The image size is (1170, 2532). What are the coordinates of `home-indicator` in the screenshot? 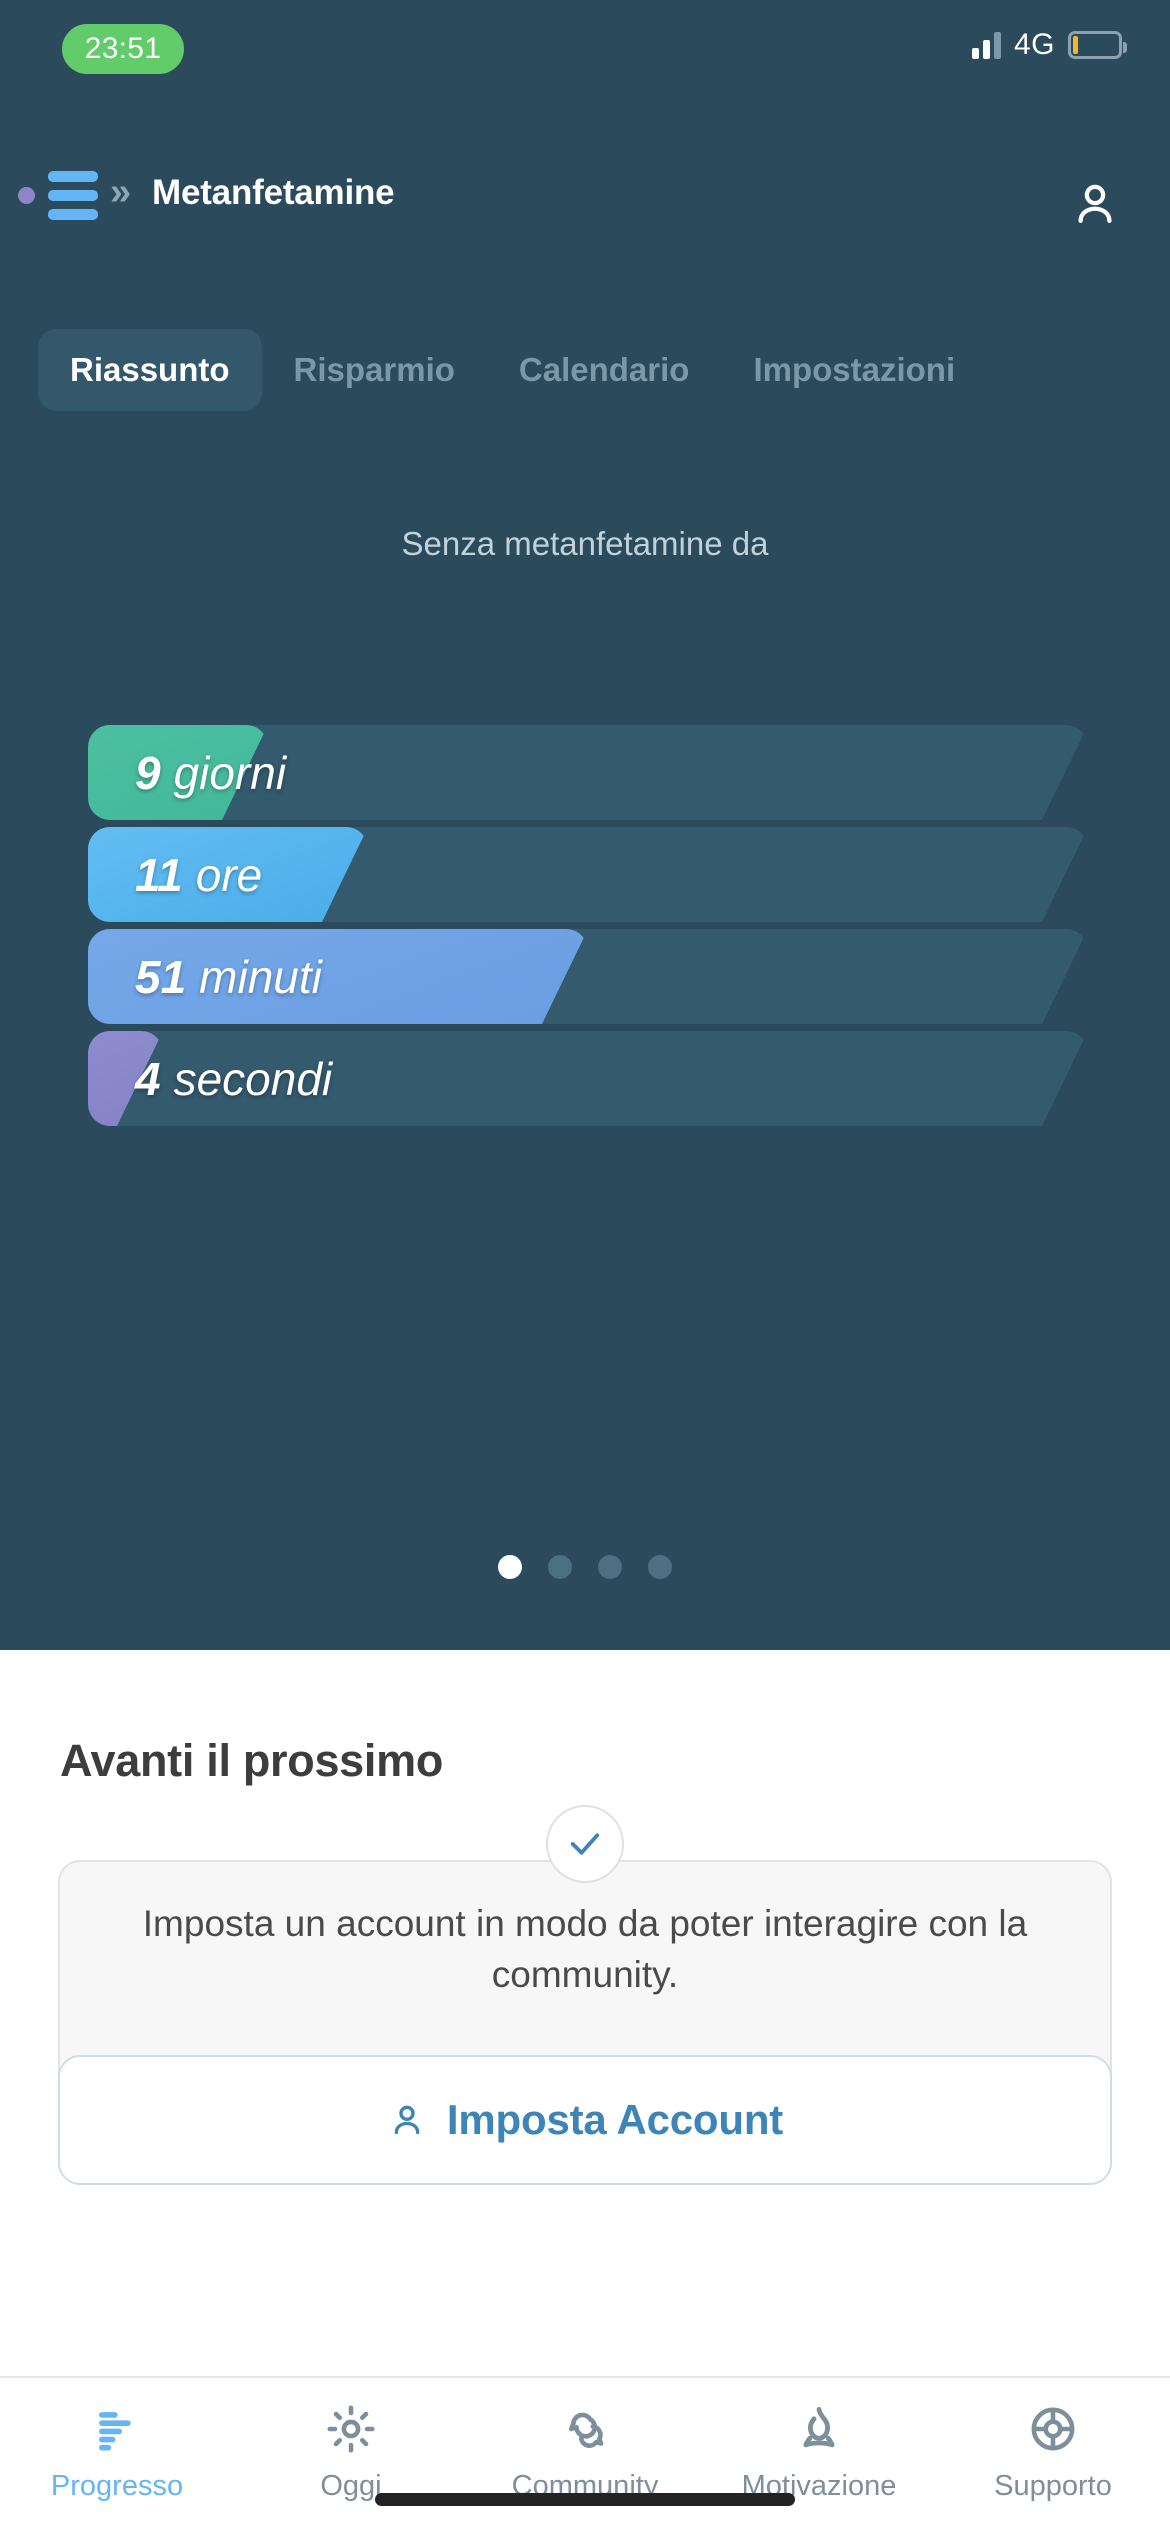 It's located at (585, 2499).